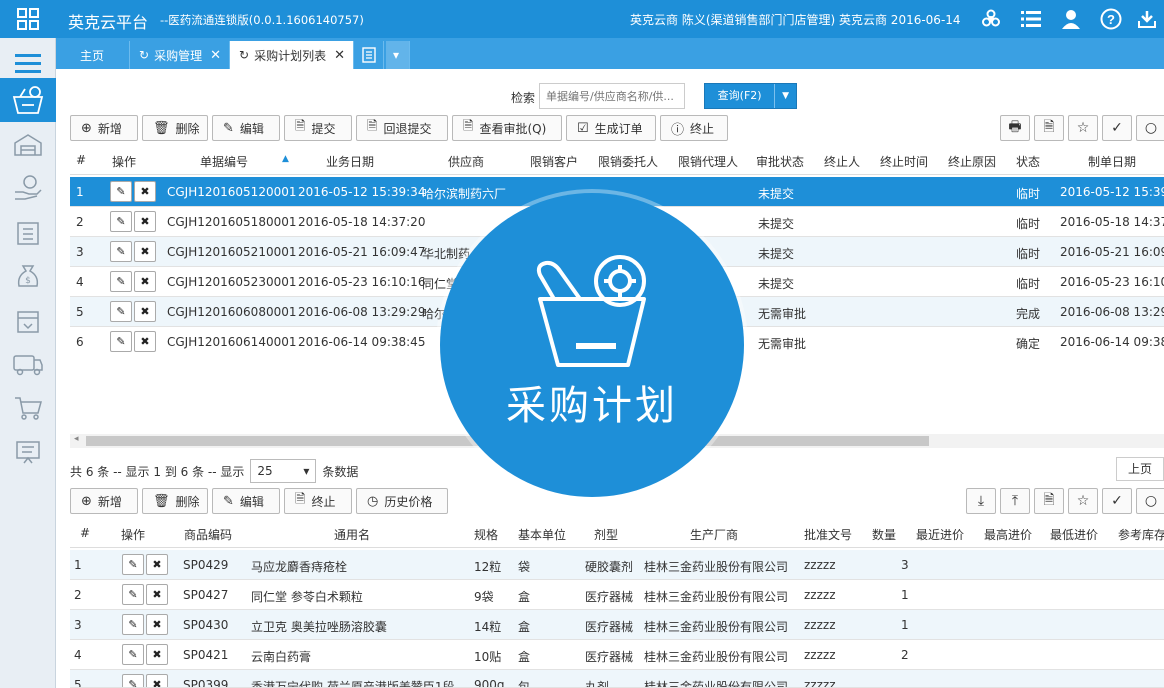 The image size is (1164, 688). I want to click on col-header: 批准文号, so click(828, 534).